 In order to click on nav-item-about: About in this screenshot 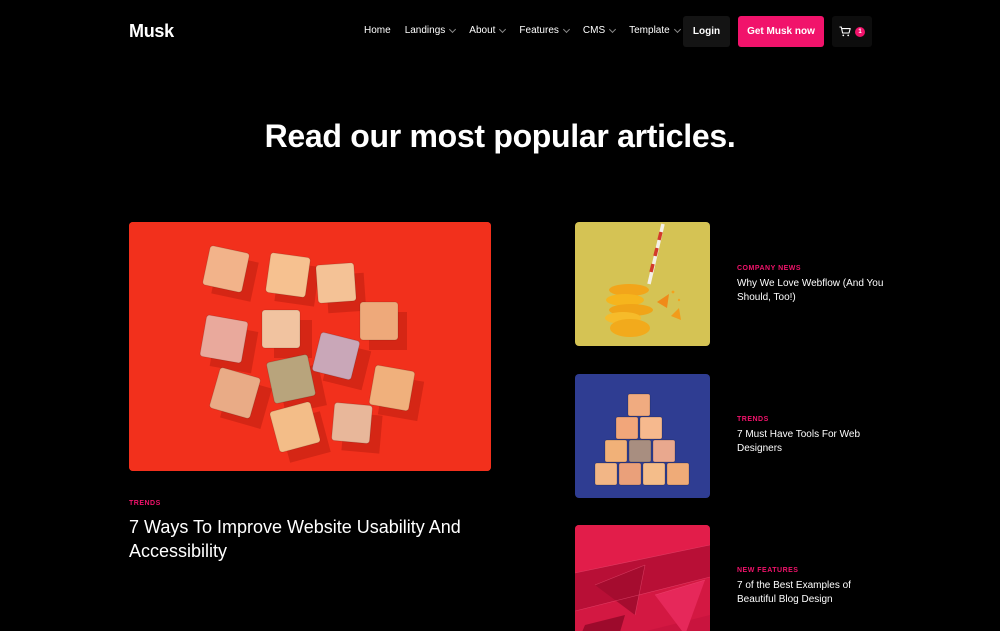, I will do `click(488, 30)`.